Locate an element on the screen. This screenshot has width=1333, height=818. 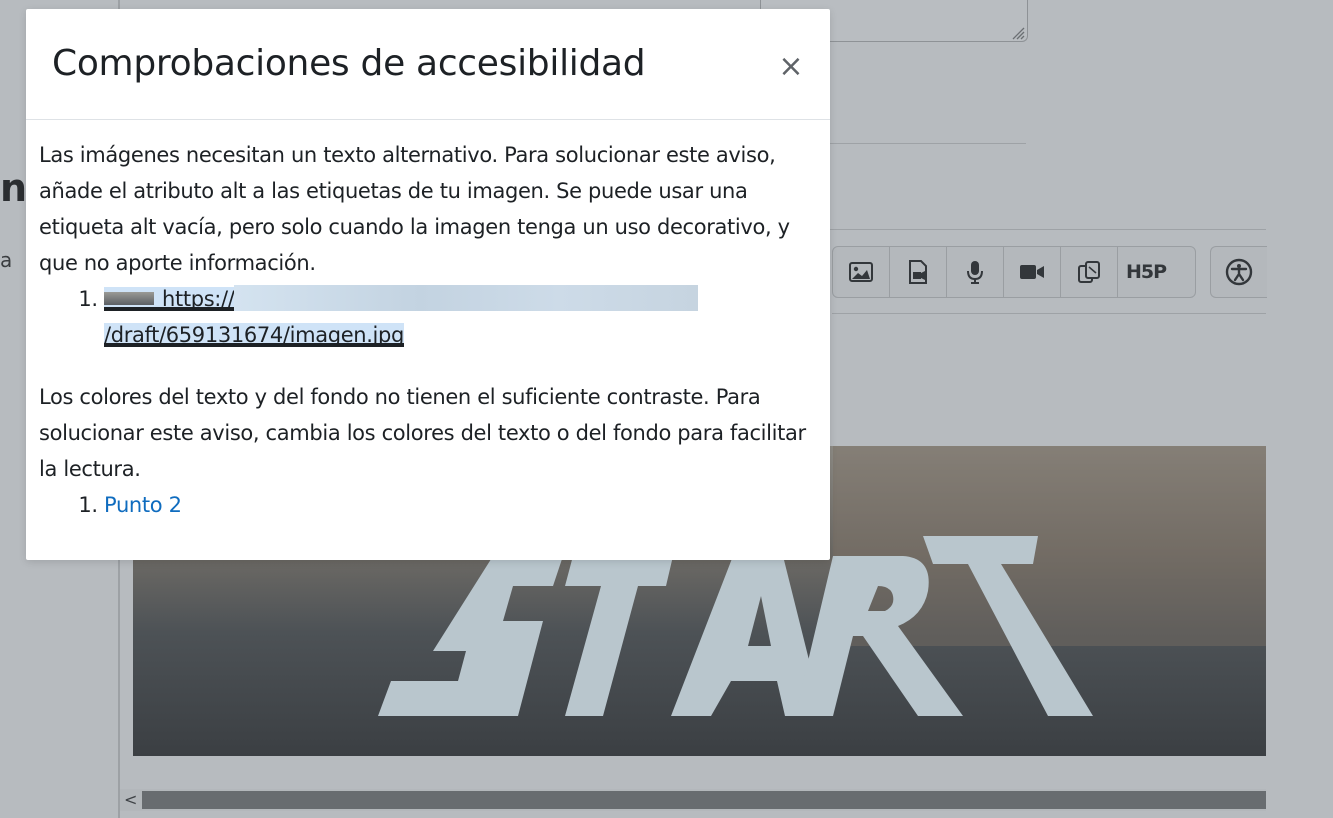
issue-items-list: Punto 2 is located at coordinates (424, 505).